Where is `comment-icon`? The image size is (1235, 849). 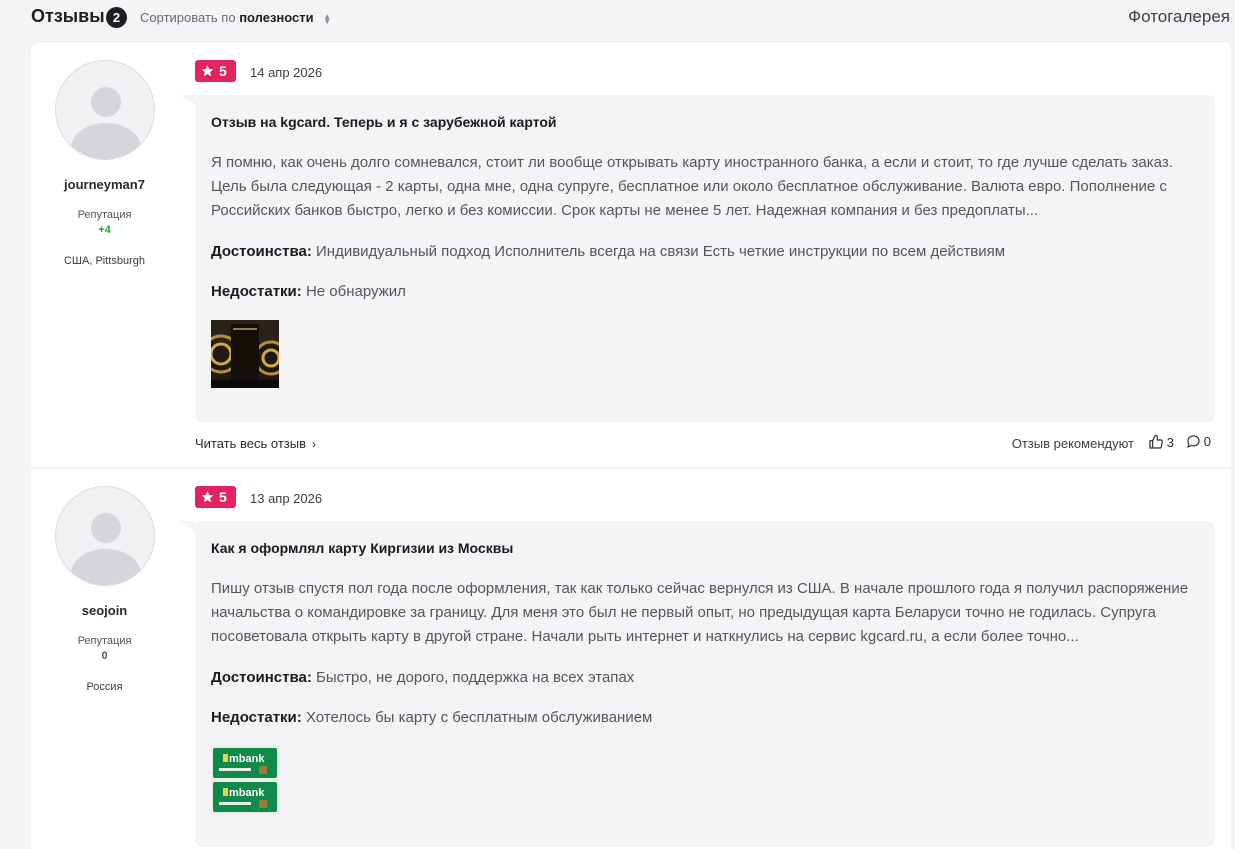
comment-icon is located at coordinates (1193, 441).